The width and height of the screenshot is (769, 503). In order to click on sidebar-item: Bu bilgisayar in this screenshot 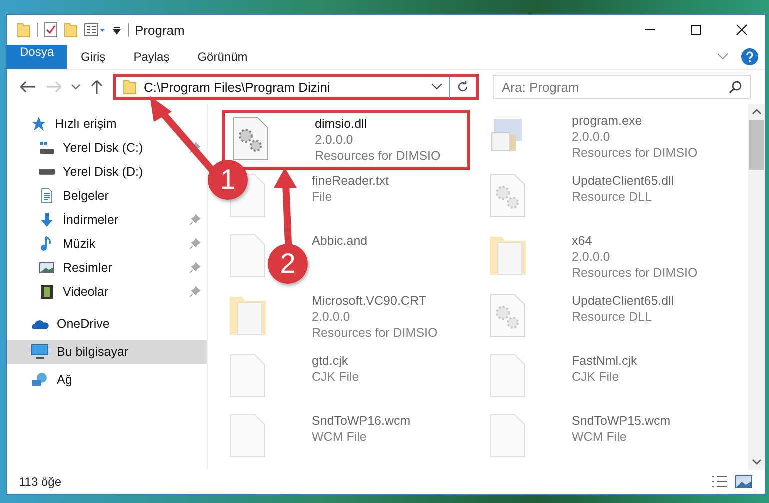, I will do `click(107, 352)`.